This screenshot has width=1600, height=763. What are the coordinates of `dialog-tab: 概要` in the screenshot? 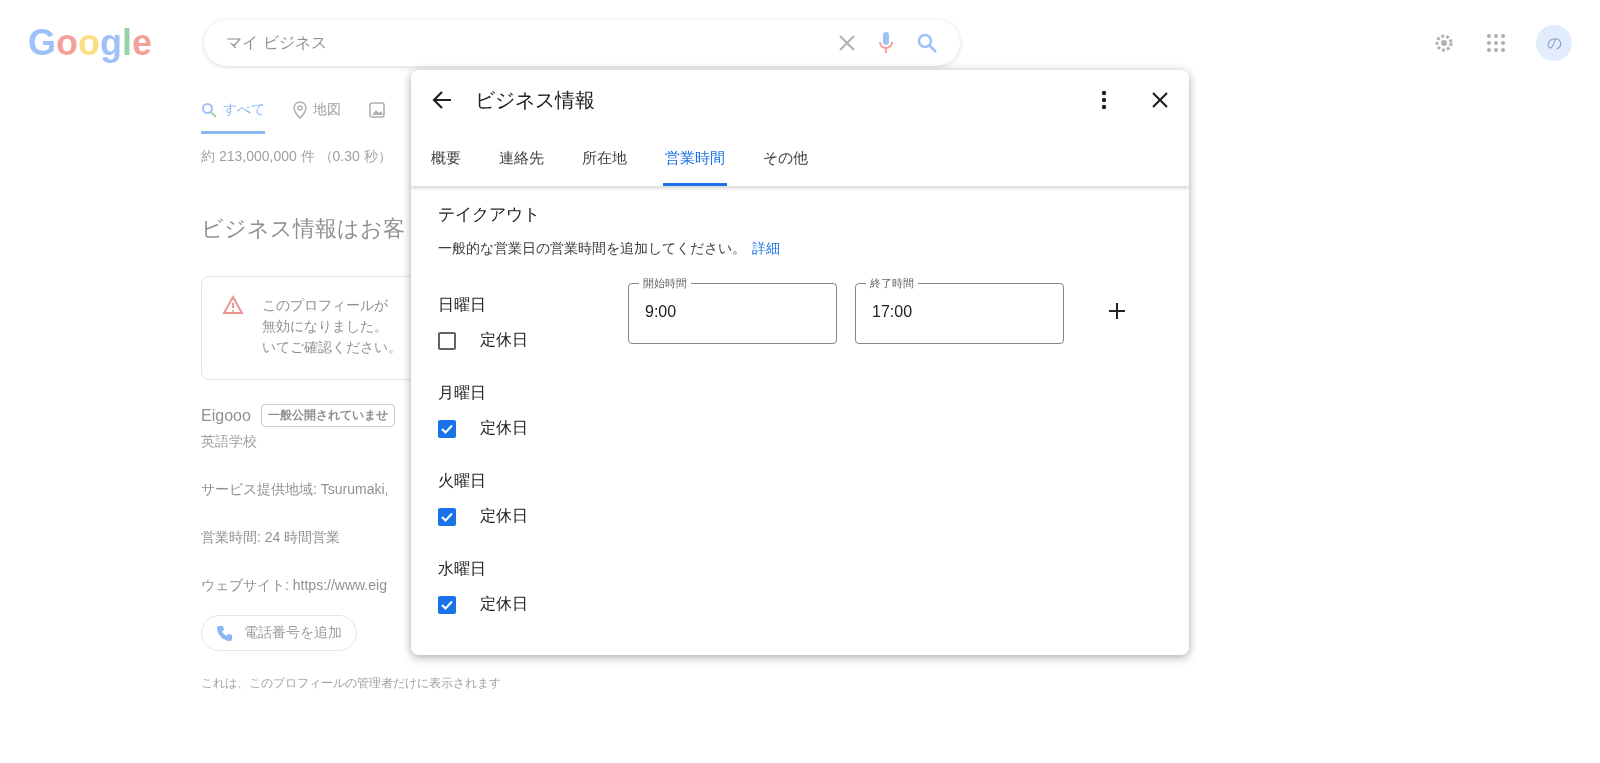 It's located at (446, 158).